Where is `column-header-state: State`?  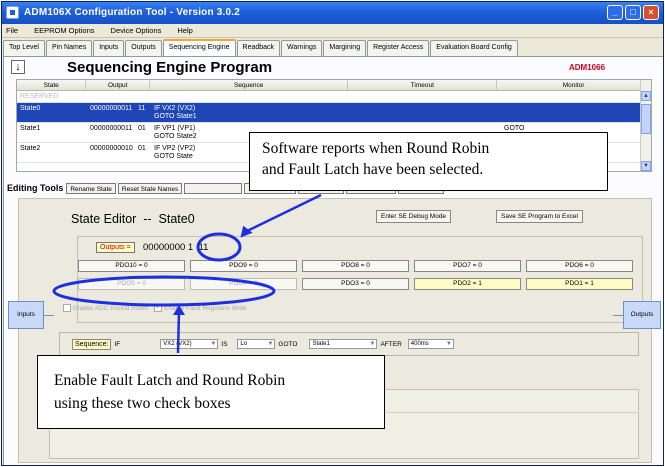
column-header-state: State is located at coordinates (52, 85).